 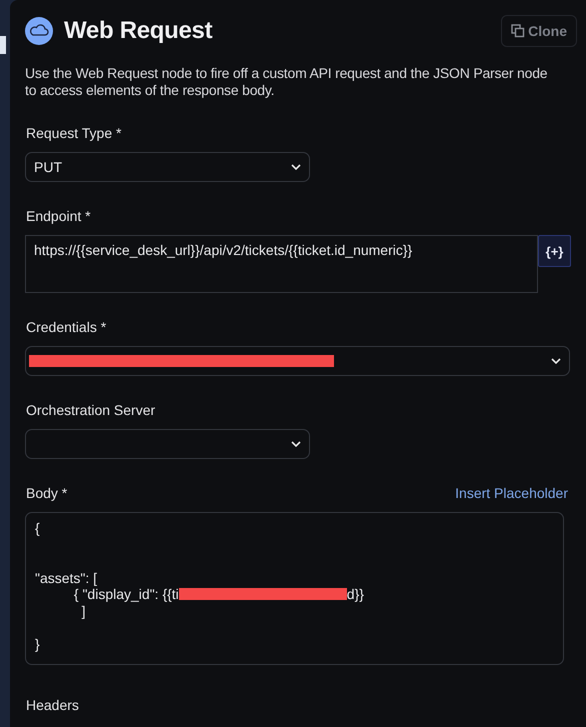 I want to click on section-label: Headers, so click(x=52, y=705).